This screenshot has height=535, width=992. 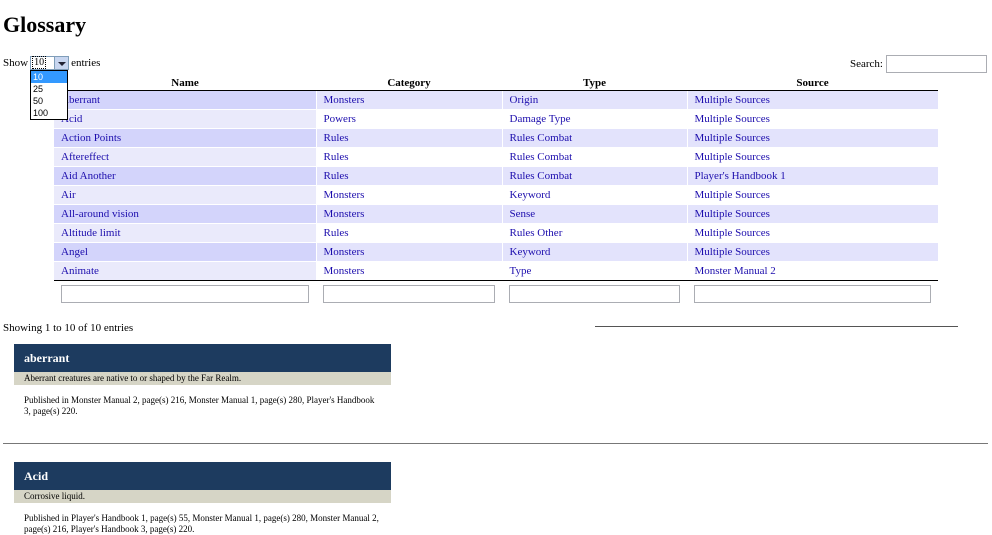 I want to click on cell-source: Monster Manual 2, so click(x=812, y=271).